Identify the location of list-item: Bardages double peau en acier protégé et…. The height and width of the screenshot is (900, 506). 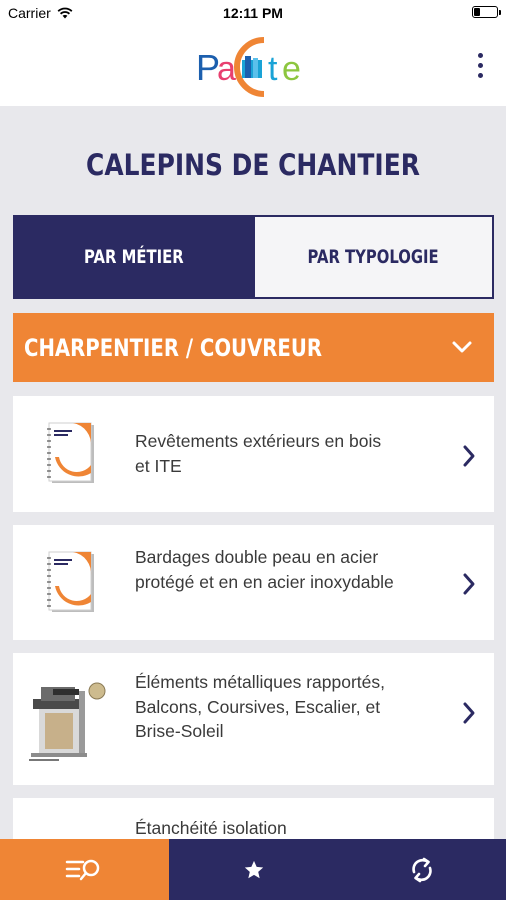
(253, 582).